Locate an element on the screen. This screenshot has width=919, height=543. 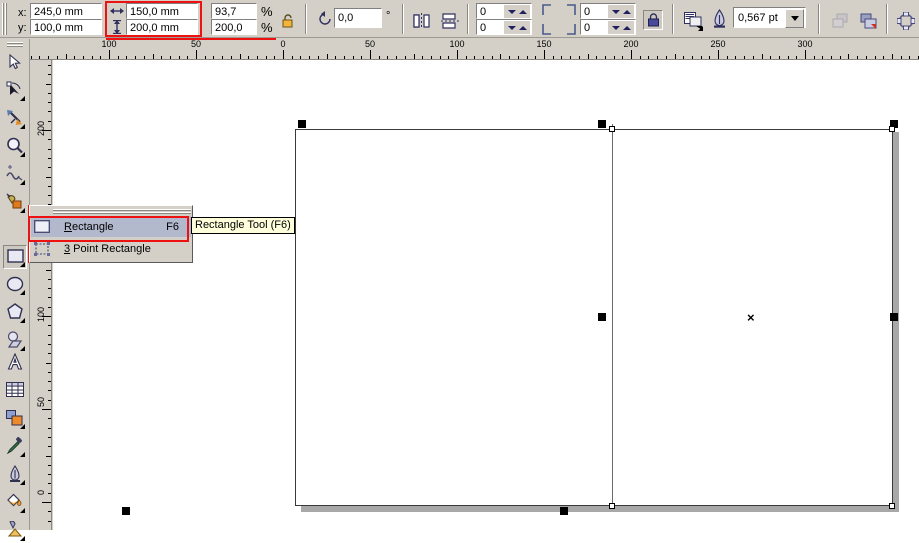
convert-to-curves-button is located at coordinates (905, 20).